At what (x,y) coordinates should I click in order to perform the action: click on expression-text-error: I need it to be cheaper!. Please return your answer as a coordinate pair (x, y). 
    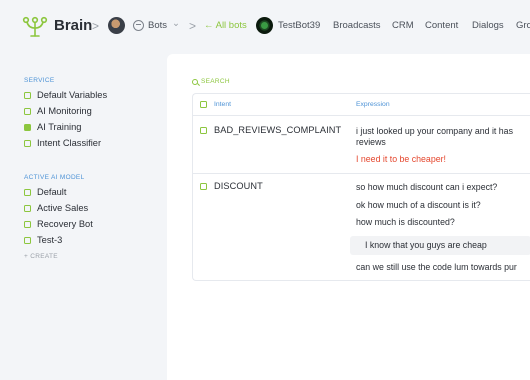
    Looking at the image, I should click on (401, 159).